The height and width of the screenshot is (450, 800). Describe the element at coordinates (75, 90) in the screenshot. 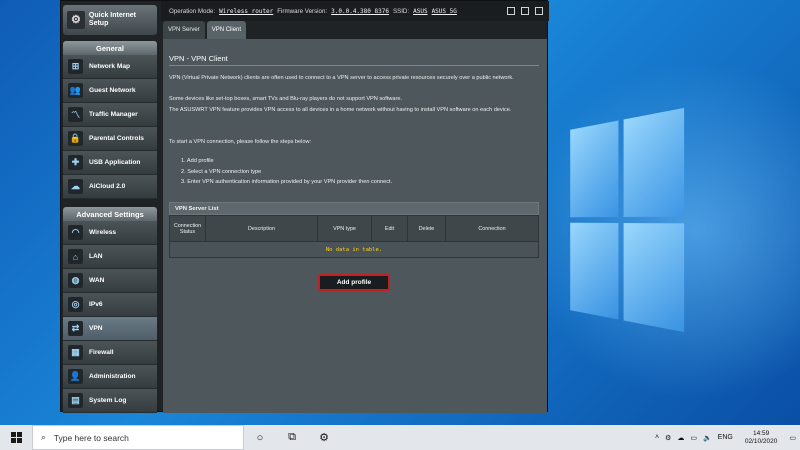

I see `guest-network-icon: 👥` at that location.